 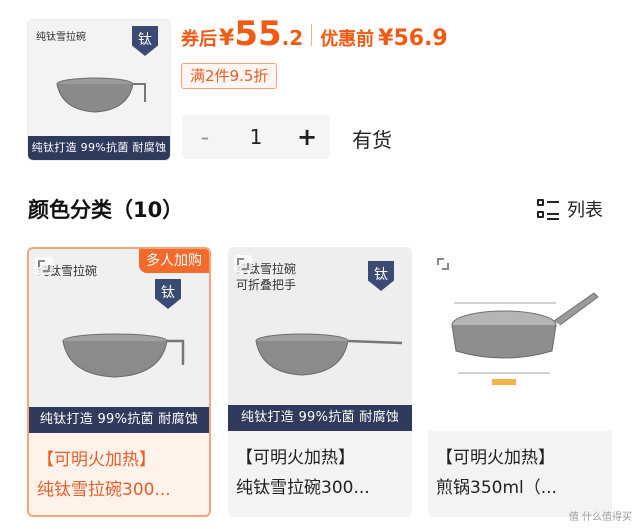 What do you see at coordinates (307, 137) in the screenshot?
I see `increase-button: +` at bounding box center [307, 137].